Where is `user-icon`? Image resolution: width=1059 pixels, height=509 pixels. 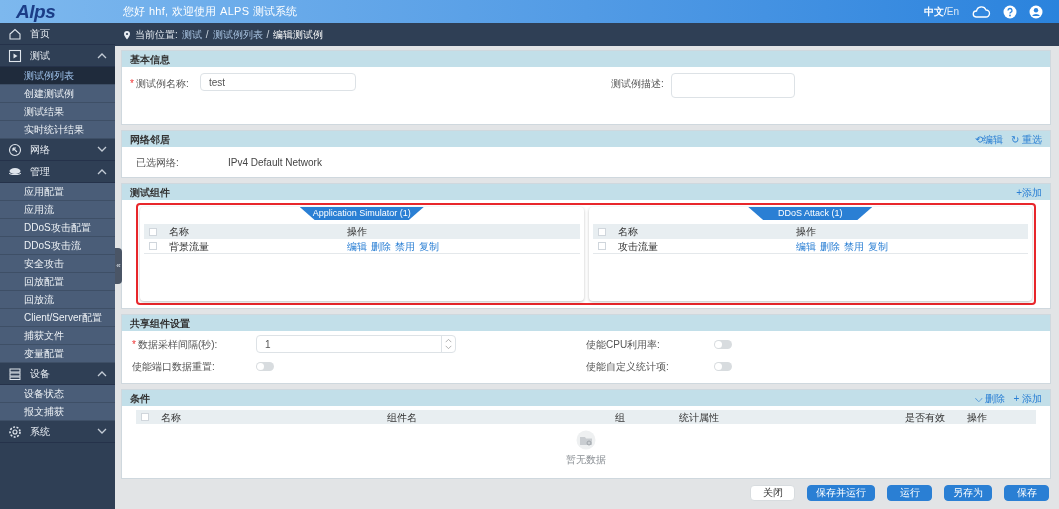
user-icon is located at coordinates (1036, 11).